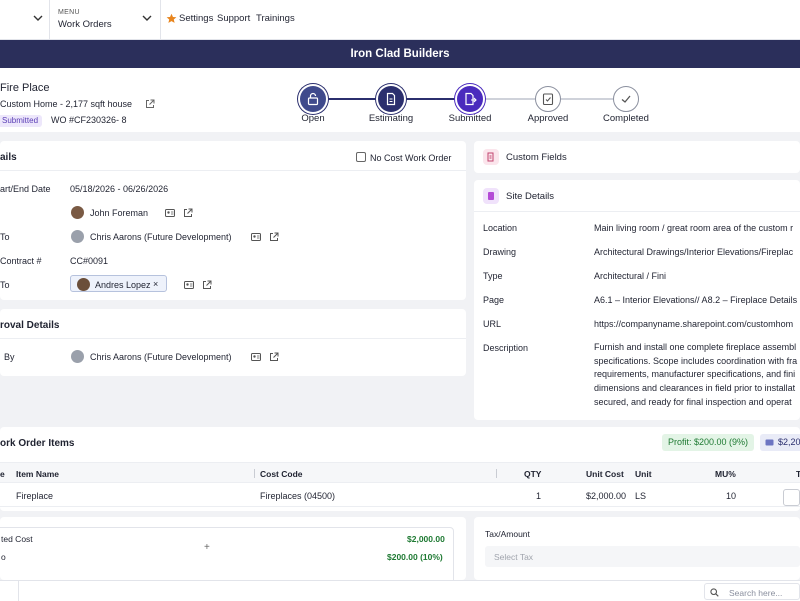 The image size is (800, 601). I want to click on step-estimating, so click(391, 99).